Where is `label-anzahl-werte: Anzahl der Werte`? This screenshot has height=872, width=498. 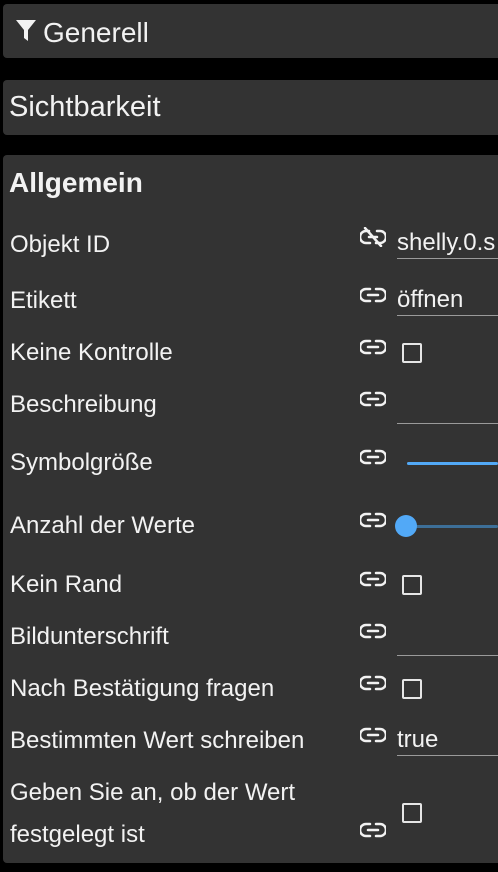 label-anzahl-werte: Anzahl der Werte is located at coordinates (102, 525).